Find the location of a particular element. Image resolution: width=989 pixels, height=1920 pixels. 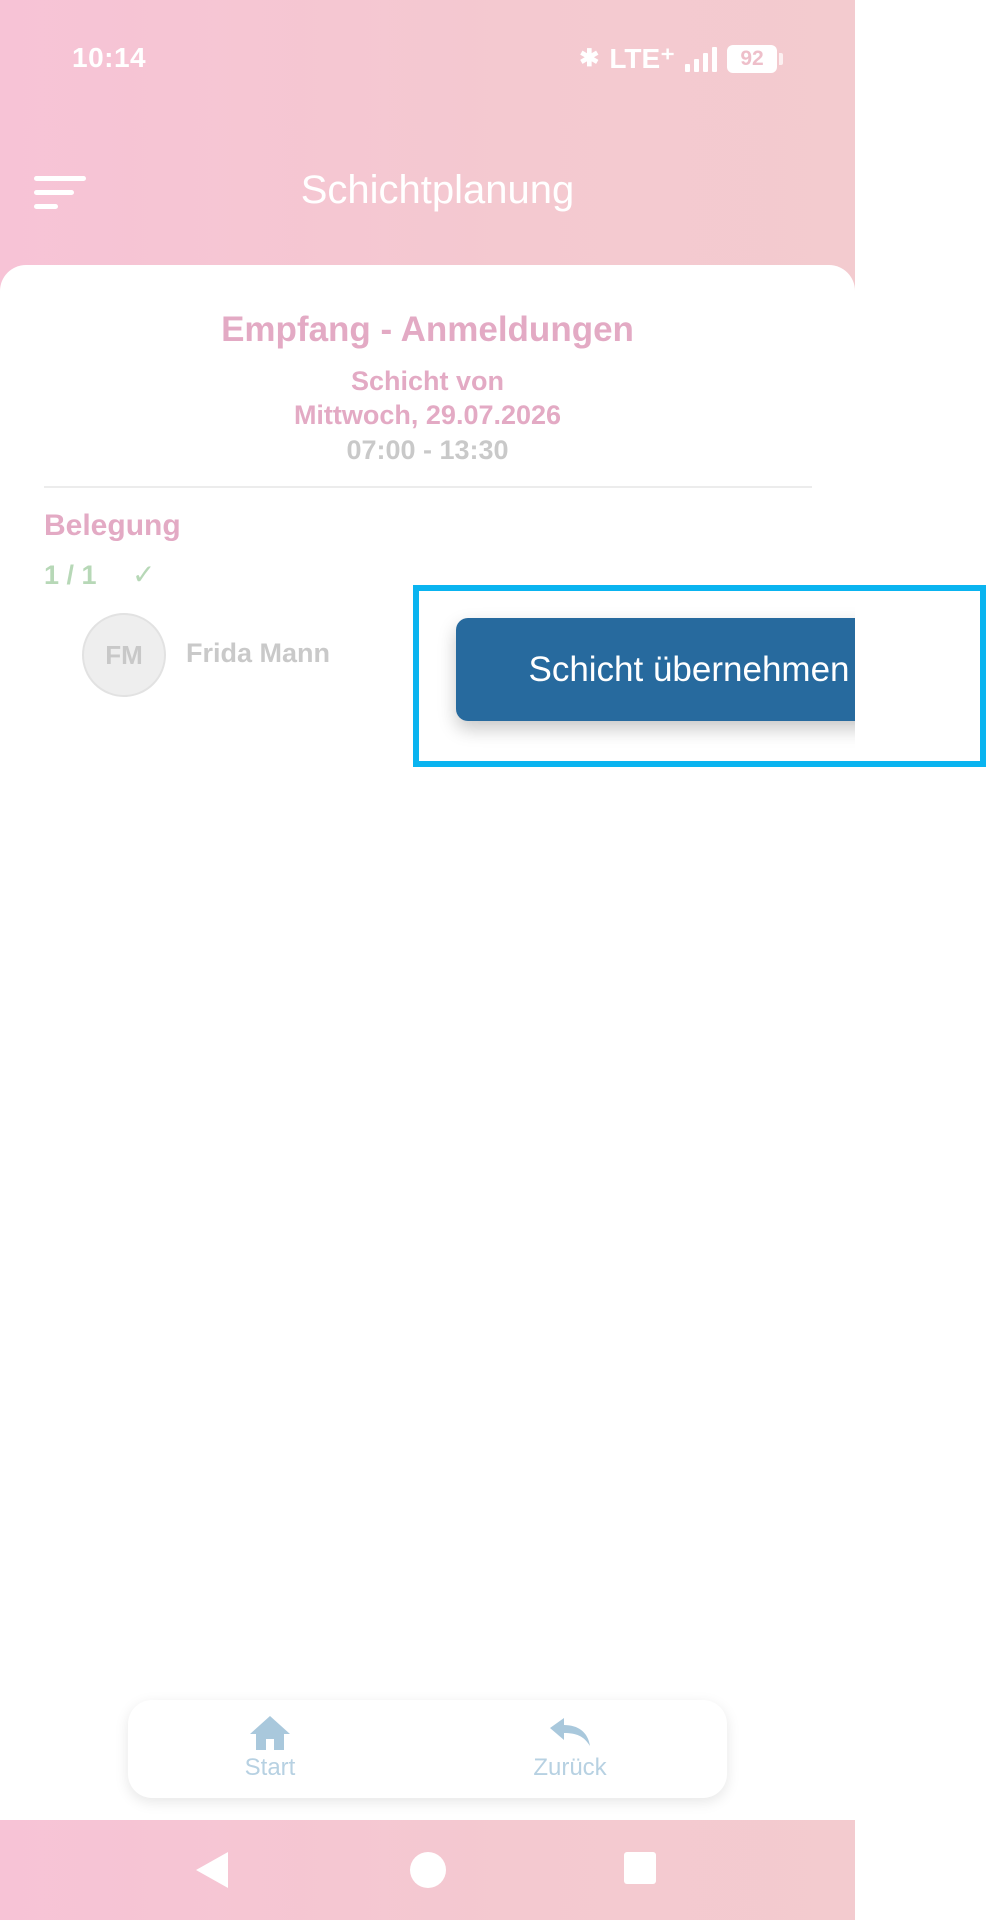

home-icon is located at coordinates (270, 1733).